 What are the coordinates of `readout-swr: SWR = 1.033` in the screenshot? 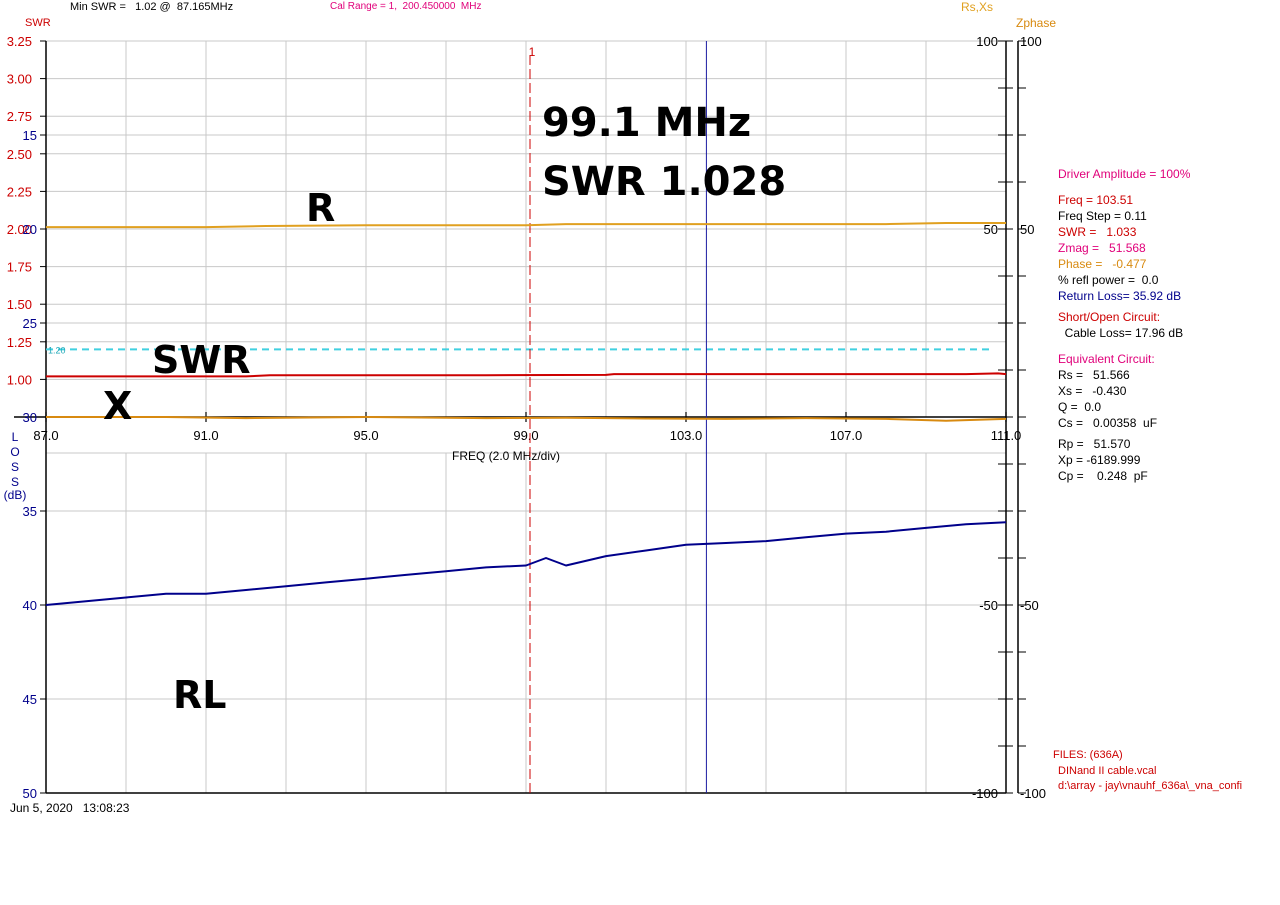 It's located at (1097, 232).